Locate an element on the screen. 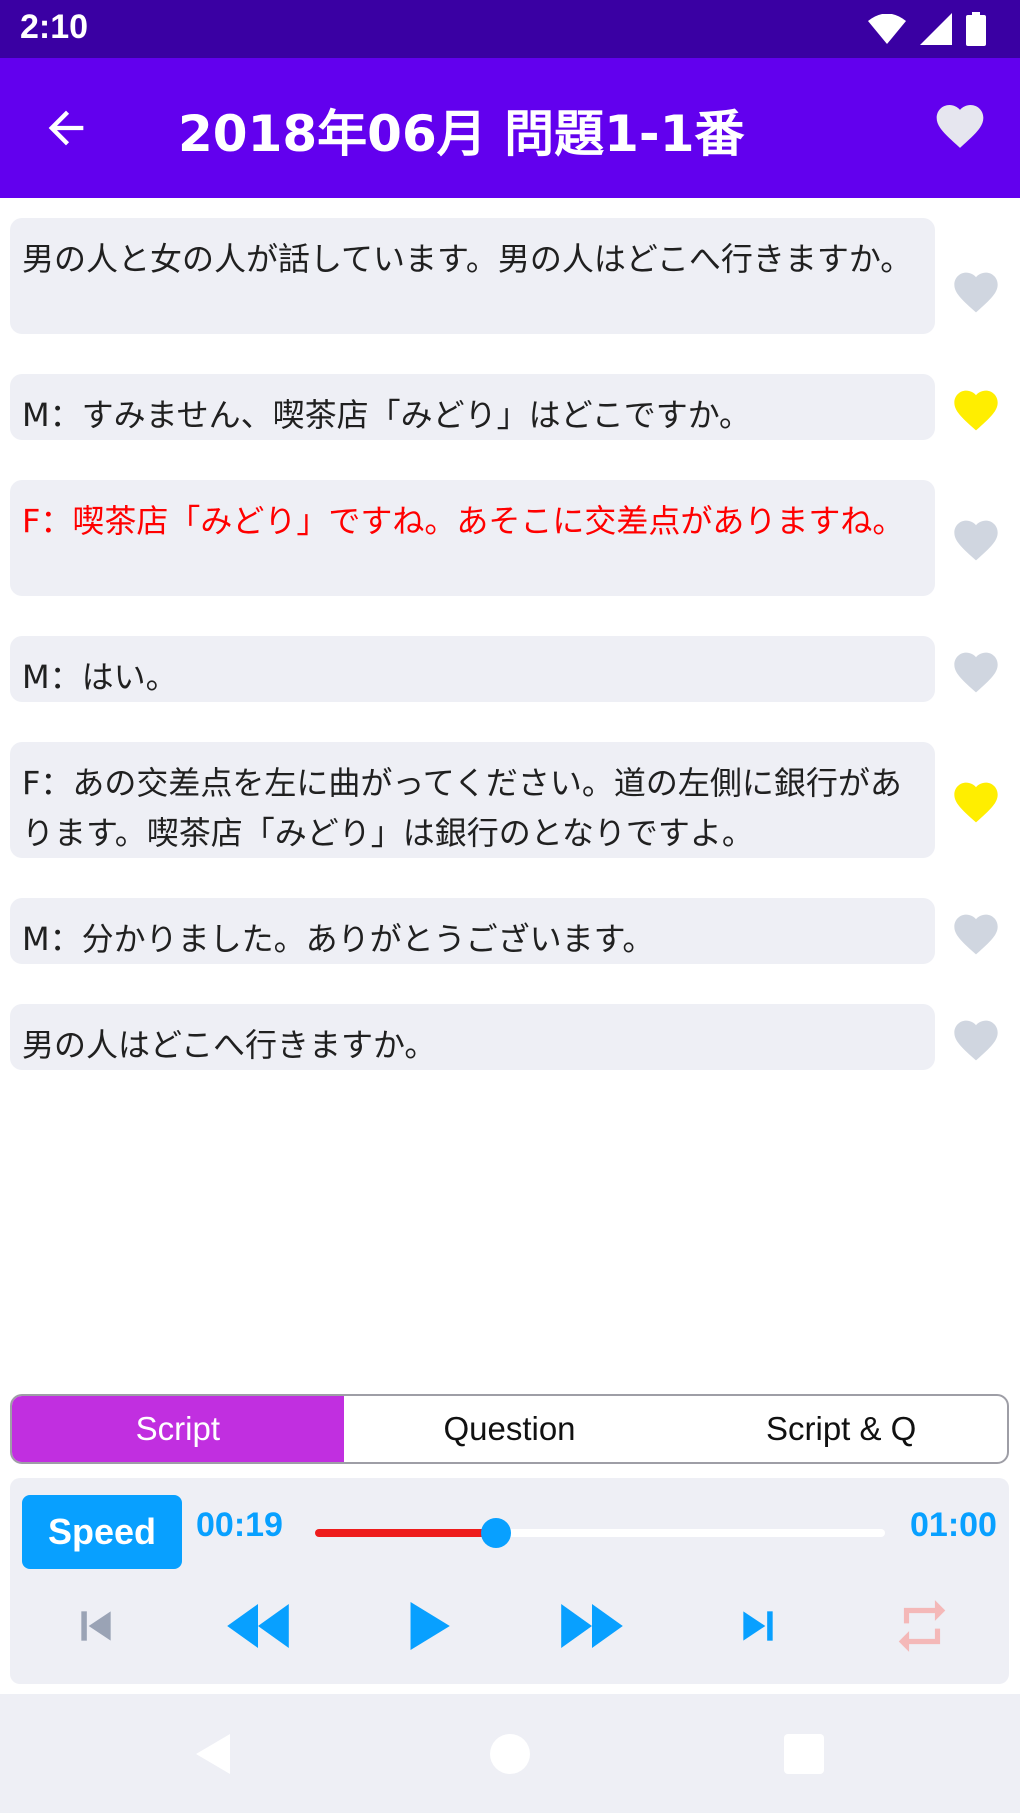  tab-question: Question is located at coordinates (510, 1429).